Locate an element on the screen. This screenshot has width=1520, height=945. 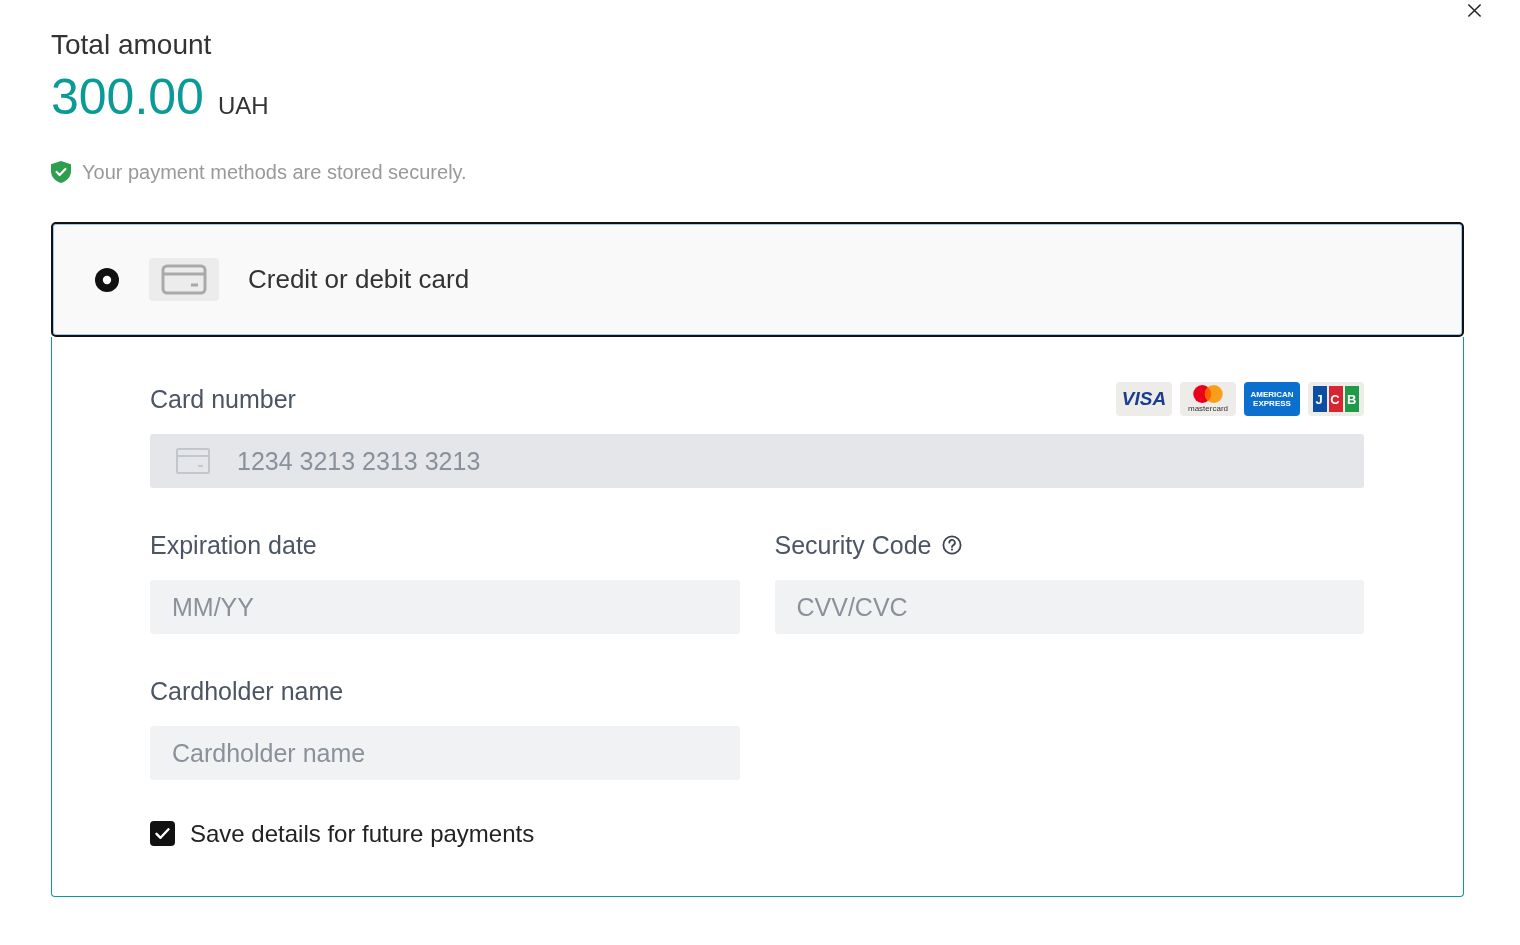
payment-option-label: Credit or debit card is located at coordinates (359, 279).